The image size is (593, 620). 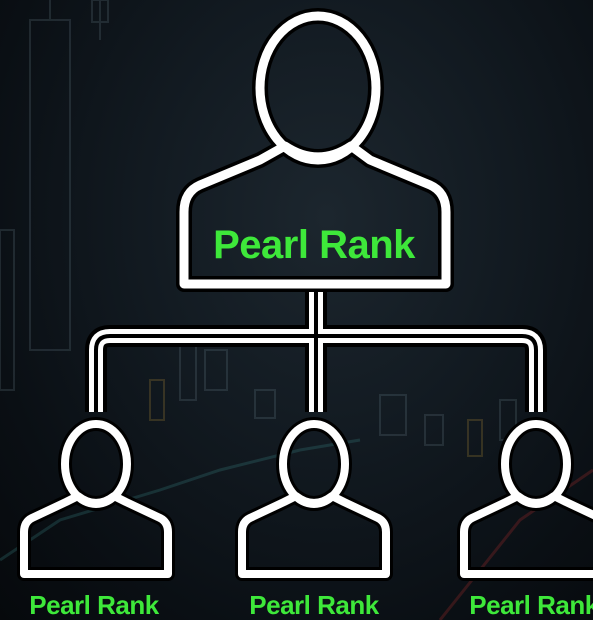 I want to click on child-rank-label-2: Pearl Rank, so click(x=314, y=605).